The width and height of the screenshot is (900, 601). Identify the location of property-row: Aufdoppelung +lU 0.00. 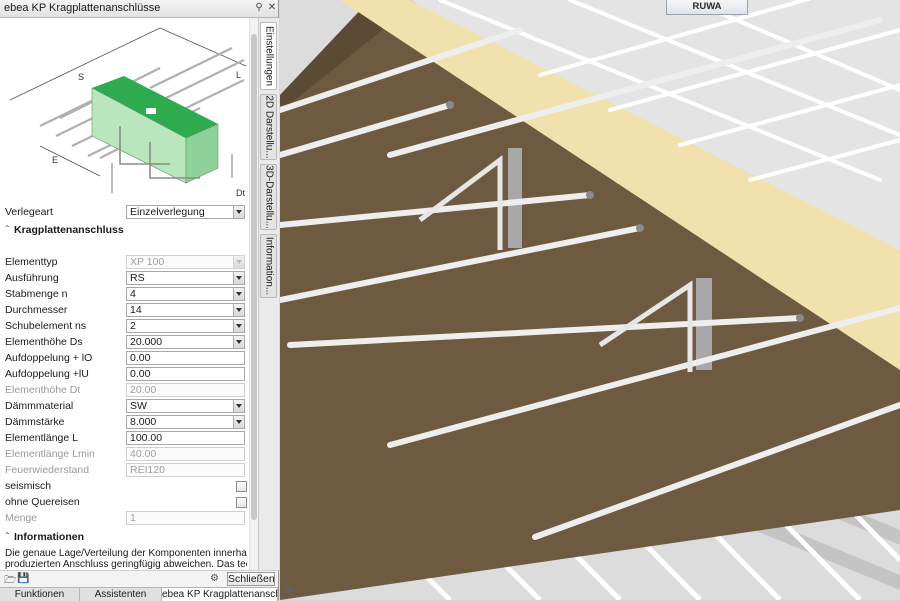
(125, 375).